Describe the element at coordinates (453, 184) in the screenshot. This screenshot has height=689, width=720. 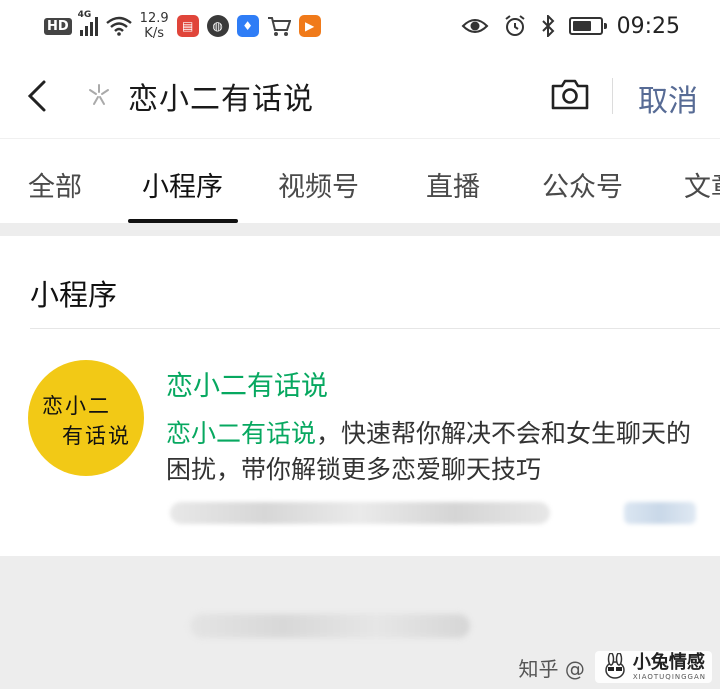
I see `tab-live: 直播` at that location.